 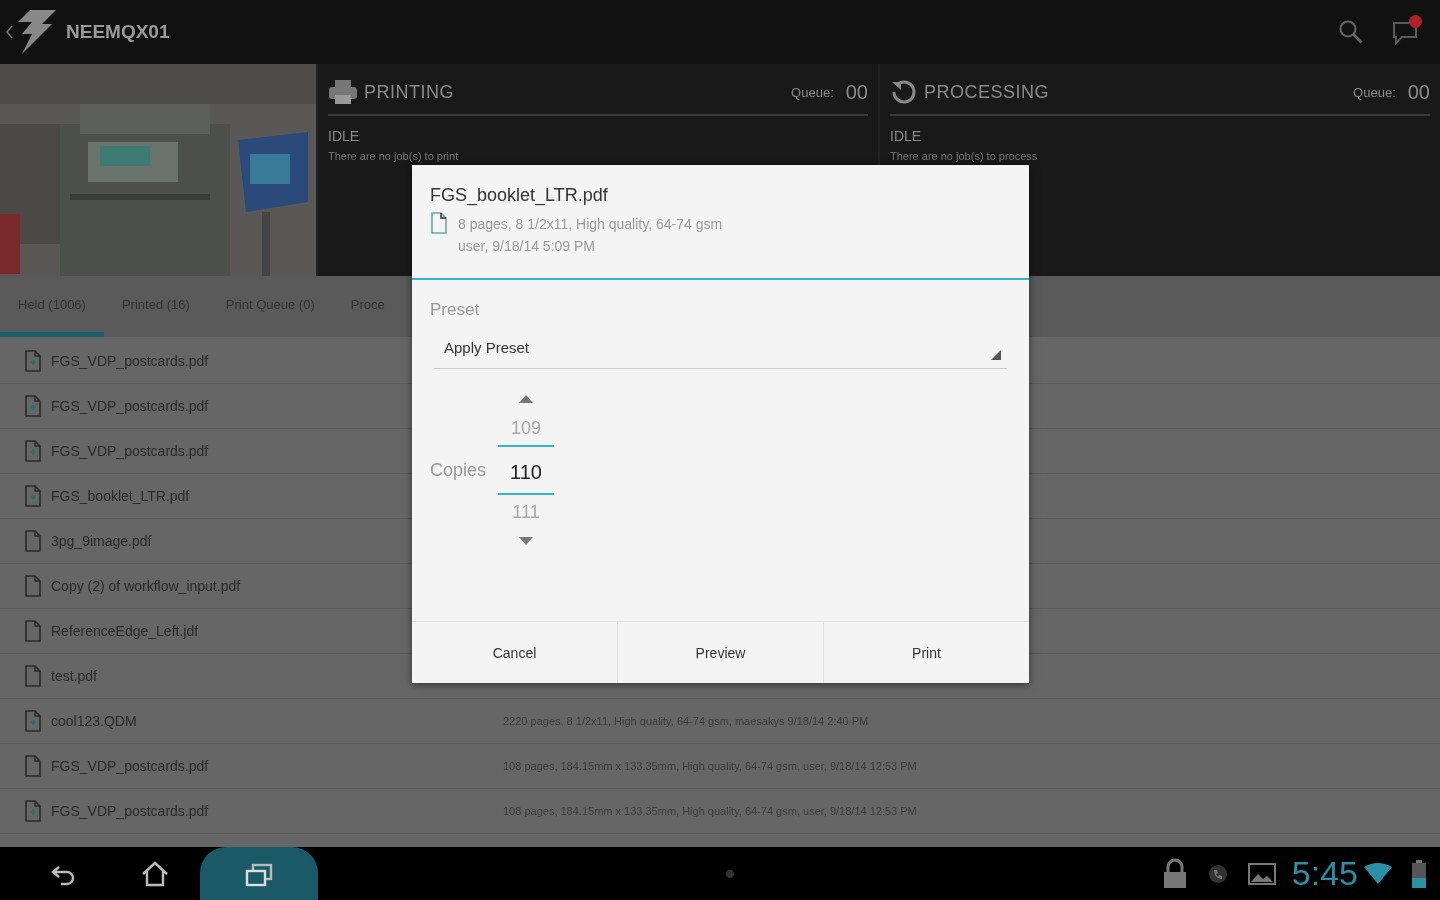 What do you see at coordinates (1217, 873) in the screenshot?
I see `phone-icon` at bounding box center [1217, 873].